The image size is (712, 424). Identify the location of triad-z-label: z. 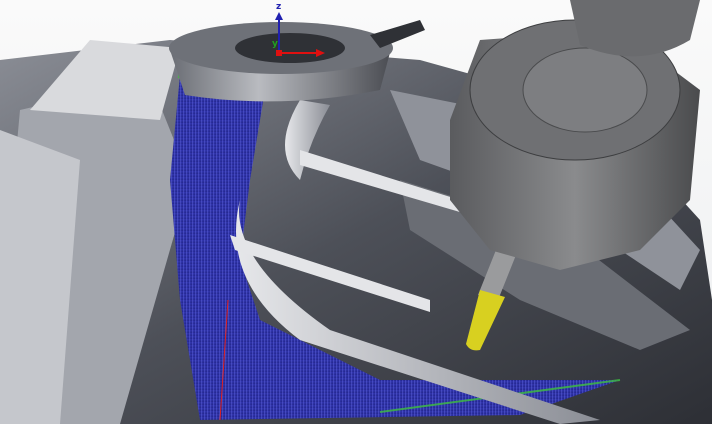
(278, 7).